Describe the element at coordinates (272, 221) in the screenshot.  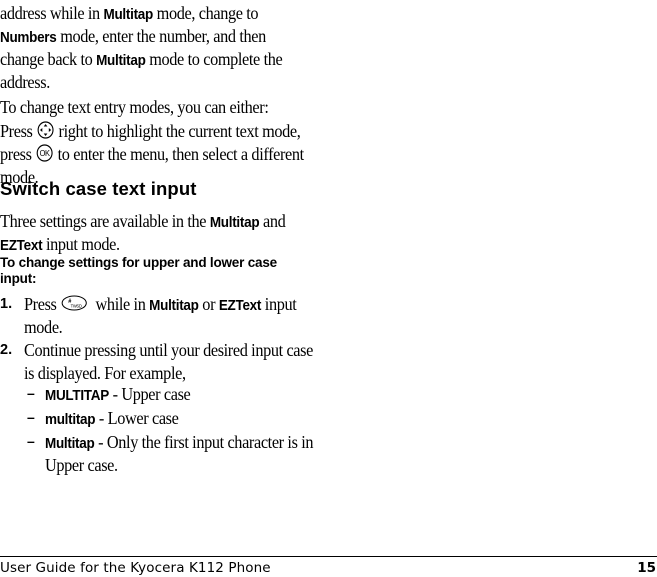
I see `text: and` at that location.